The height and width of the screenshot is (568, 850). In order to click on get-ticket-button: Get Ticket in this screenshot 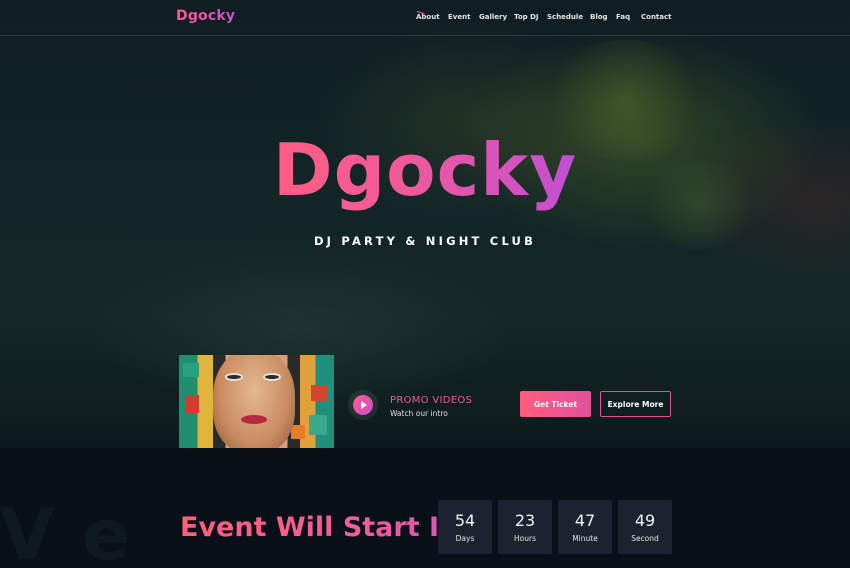, I will do `click(555, 404)`.